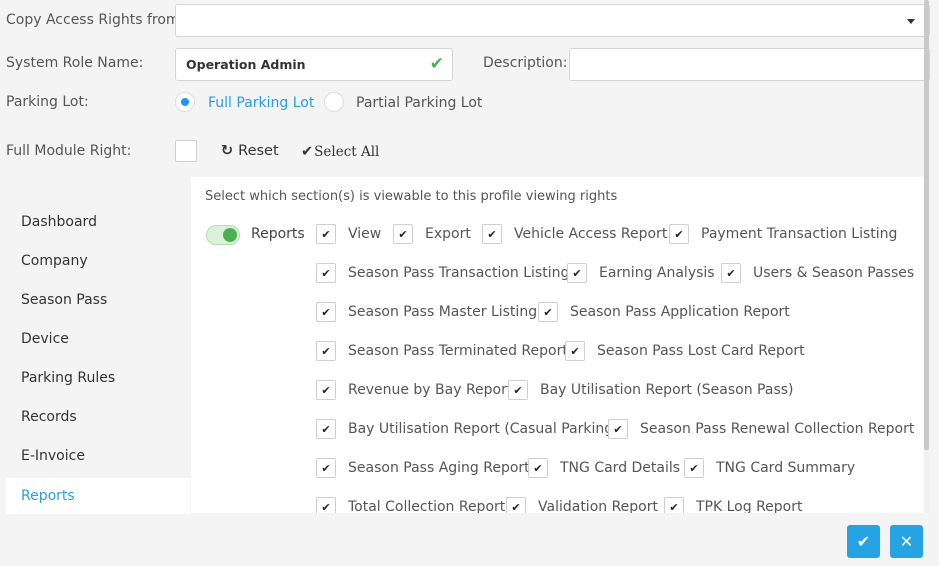 The image size is (939, 566). What do you see at coordinates (834, 273) in the screenshot?
I see `permission-label: Users & Season Passes` at bounding box center [834, 273].